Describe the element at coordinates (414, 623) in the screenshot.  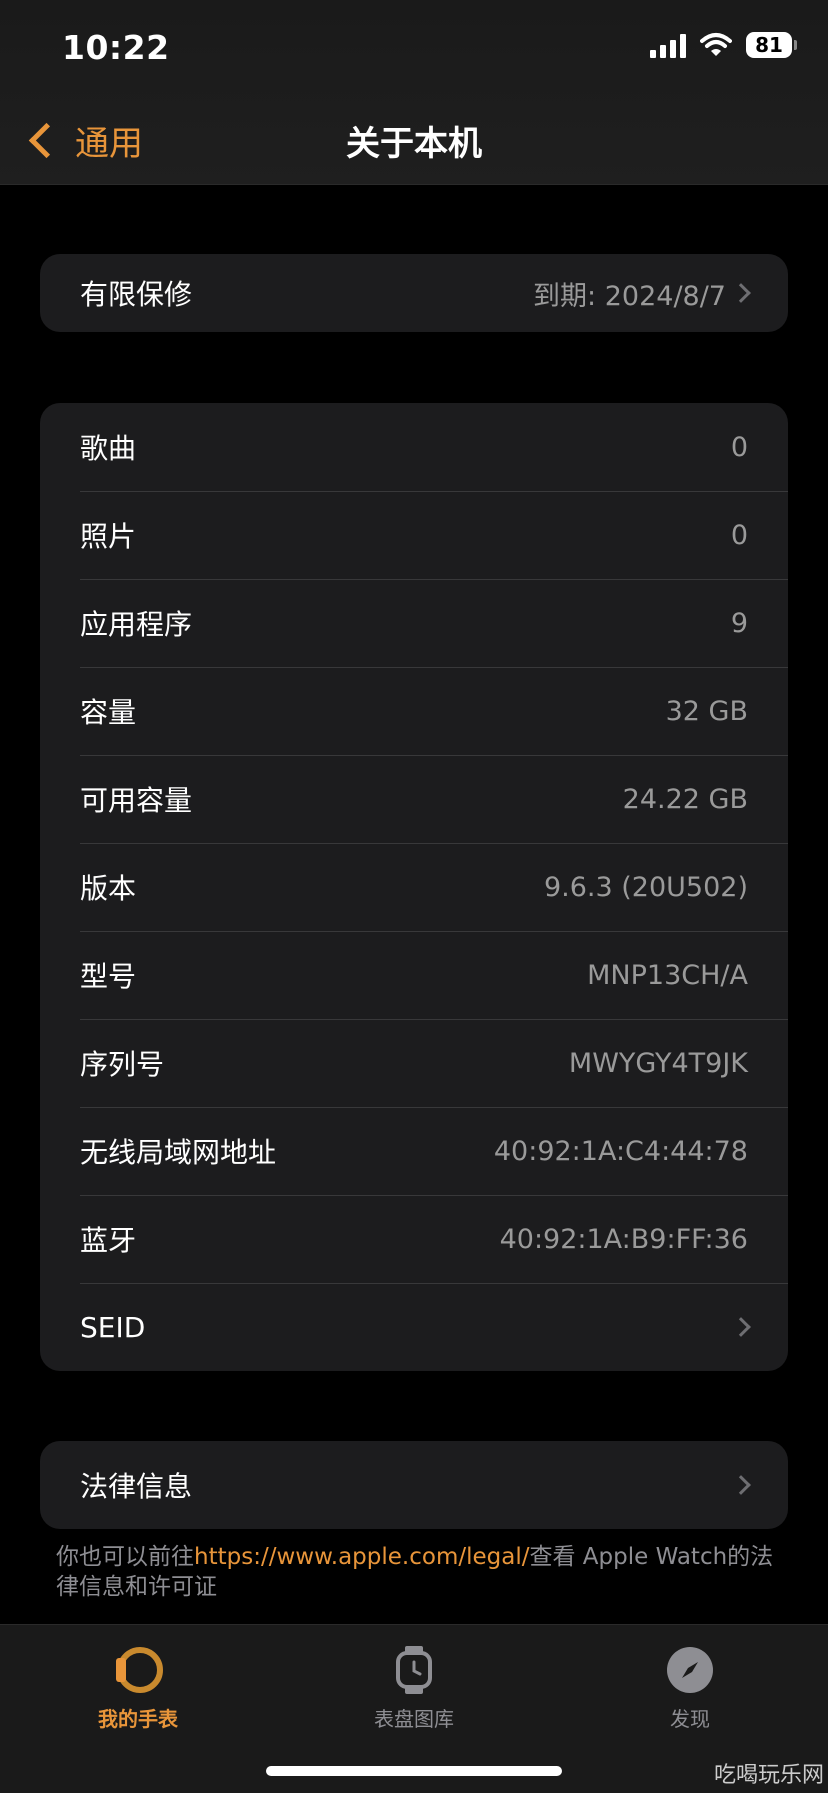
I see `info-row-apps: 应用程序 9` at that location.